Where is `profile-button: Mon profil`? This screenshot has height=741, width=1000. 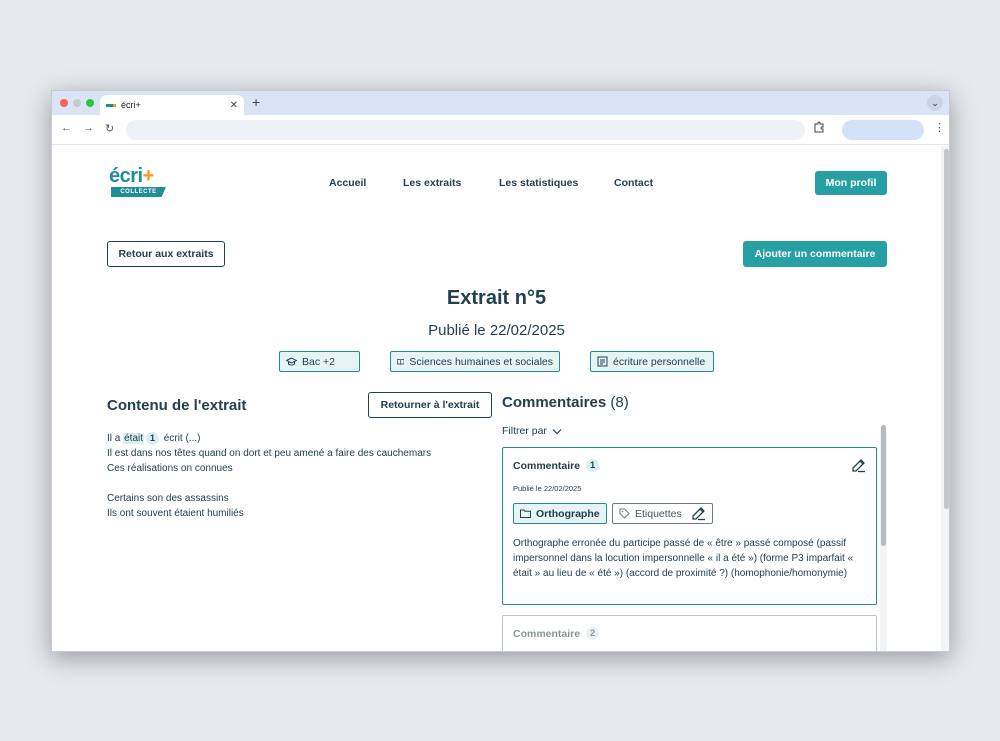 profile-button: Mon profil is located at coordinates (851, 183).